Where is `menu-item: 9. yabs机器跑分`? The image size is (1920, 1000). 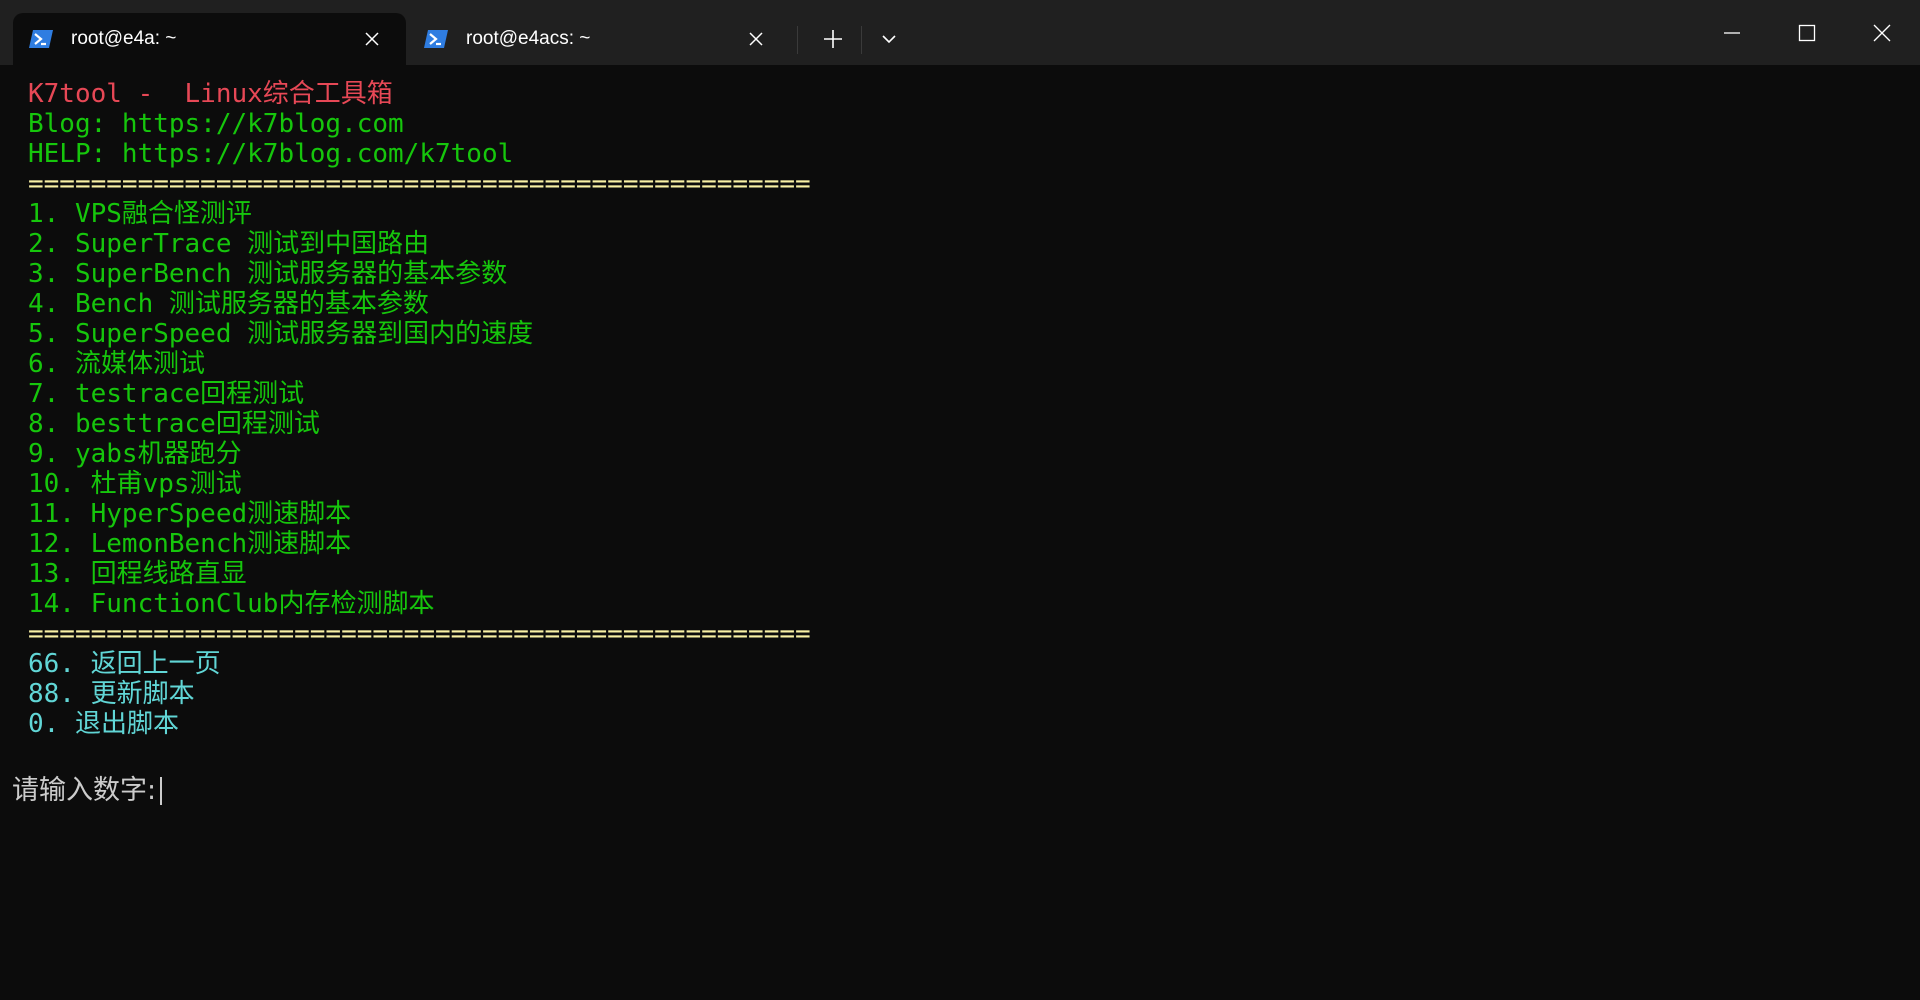
menu-item: 9. yabs机器跑分 is located at coordinates (135, 454).